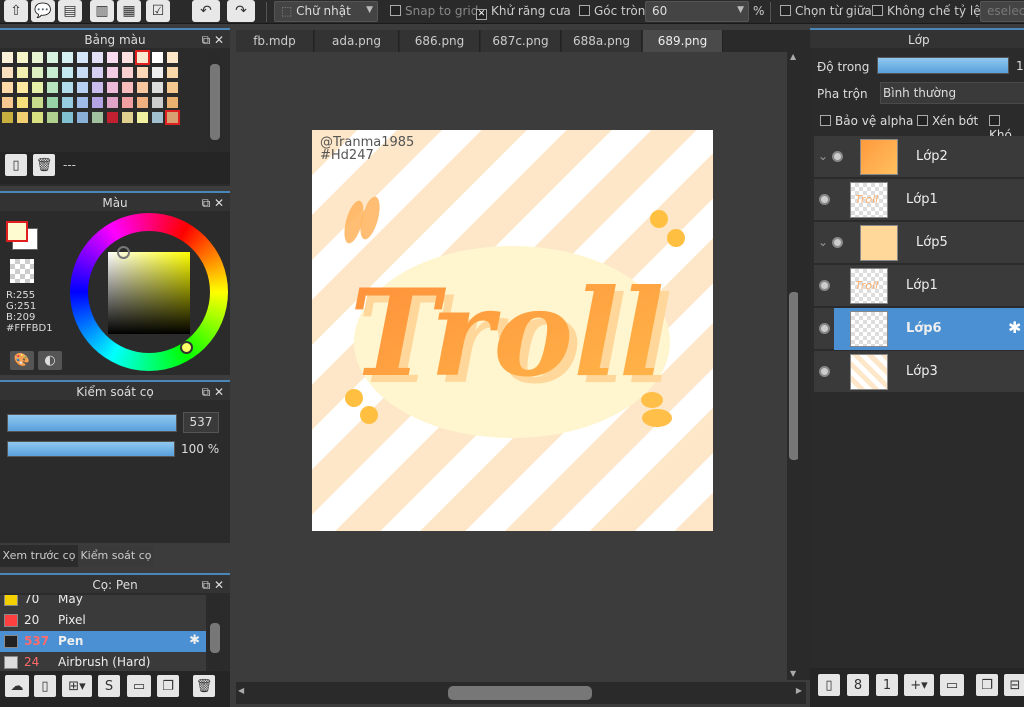 The height and width of the screenshot is (707, 1024). I want to click on saturation-value-square, so click(149, 293).